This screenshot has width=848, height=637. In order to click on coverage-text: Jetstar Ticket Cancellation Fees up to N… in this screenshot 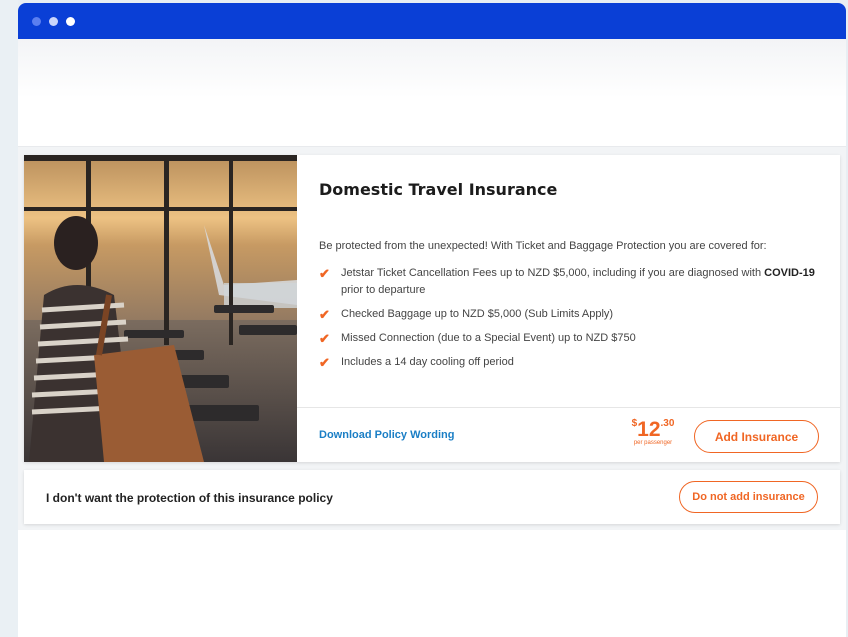, I will do `click(553, 273)`.